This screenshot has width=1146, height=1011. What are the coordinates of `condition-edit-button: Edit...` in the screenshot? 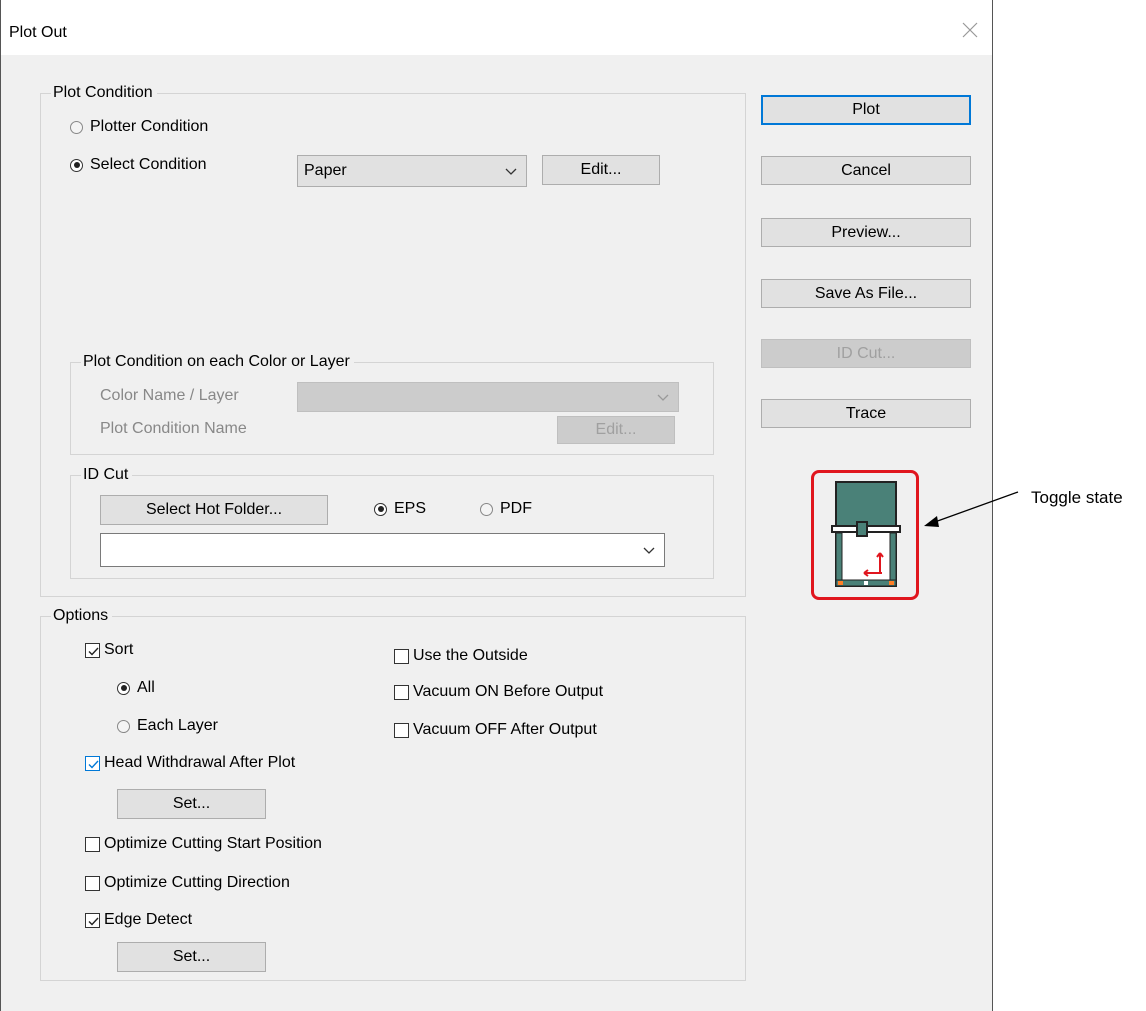 It's located at (601, 170).